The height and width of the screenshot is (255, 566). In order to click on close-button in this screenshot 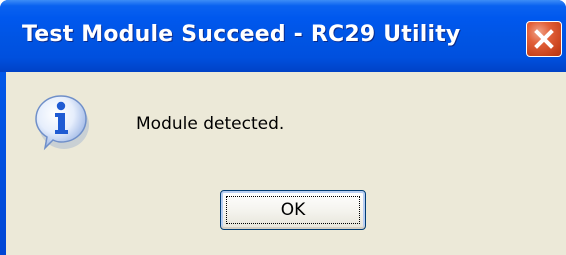, I will do `click(544, 39)`.